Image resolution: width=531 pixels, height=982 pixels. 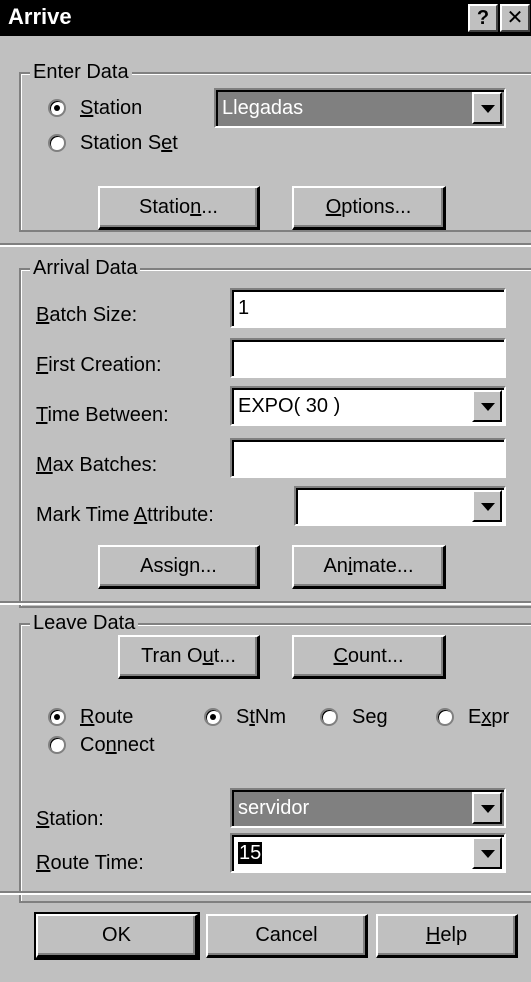 I want to click on time-between-label: Time Between:, so click(x=102, y=415).